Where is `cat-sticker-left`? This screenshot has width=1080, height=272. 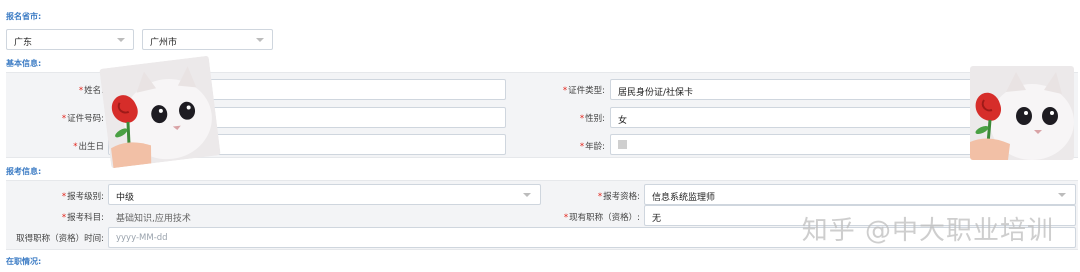
cat-sticker-left is located at coordinates (160, 112).